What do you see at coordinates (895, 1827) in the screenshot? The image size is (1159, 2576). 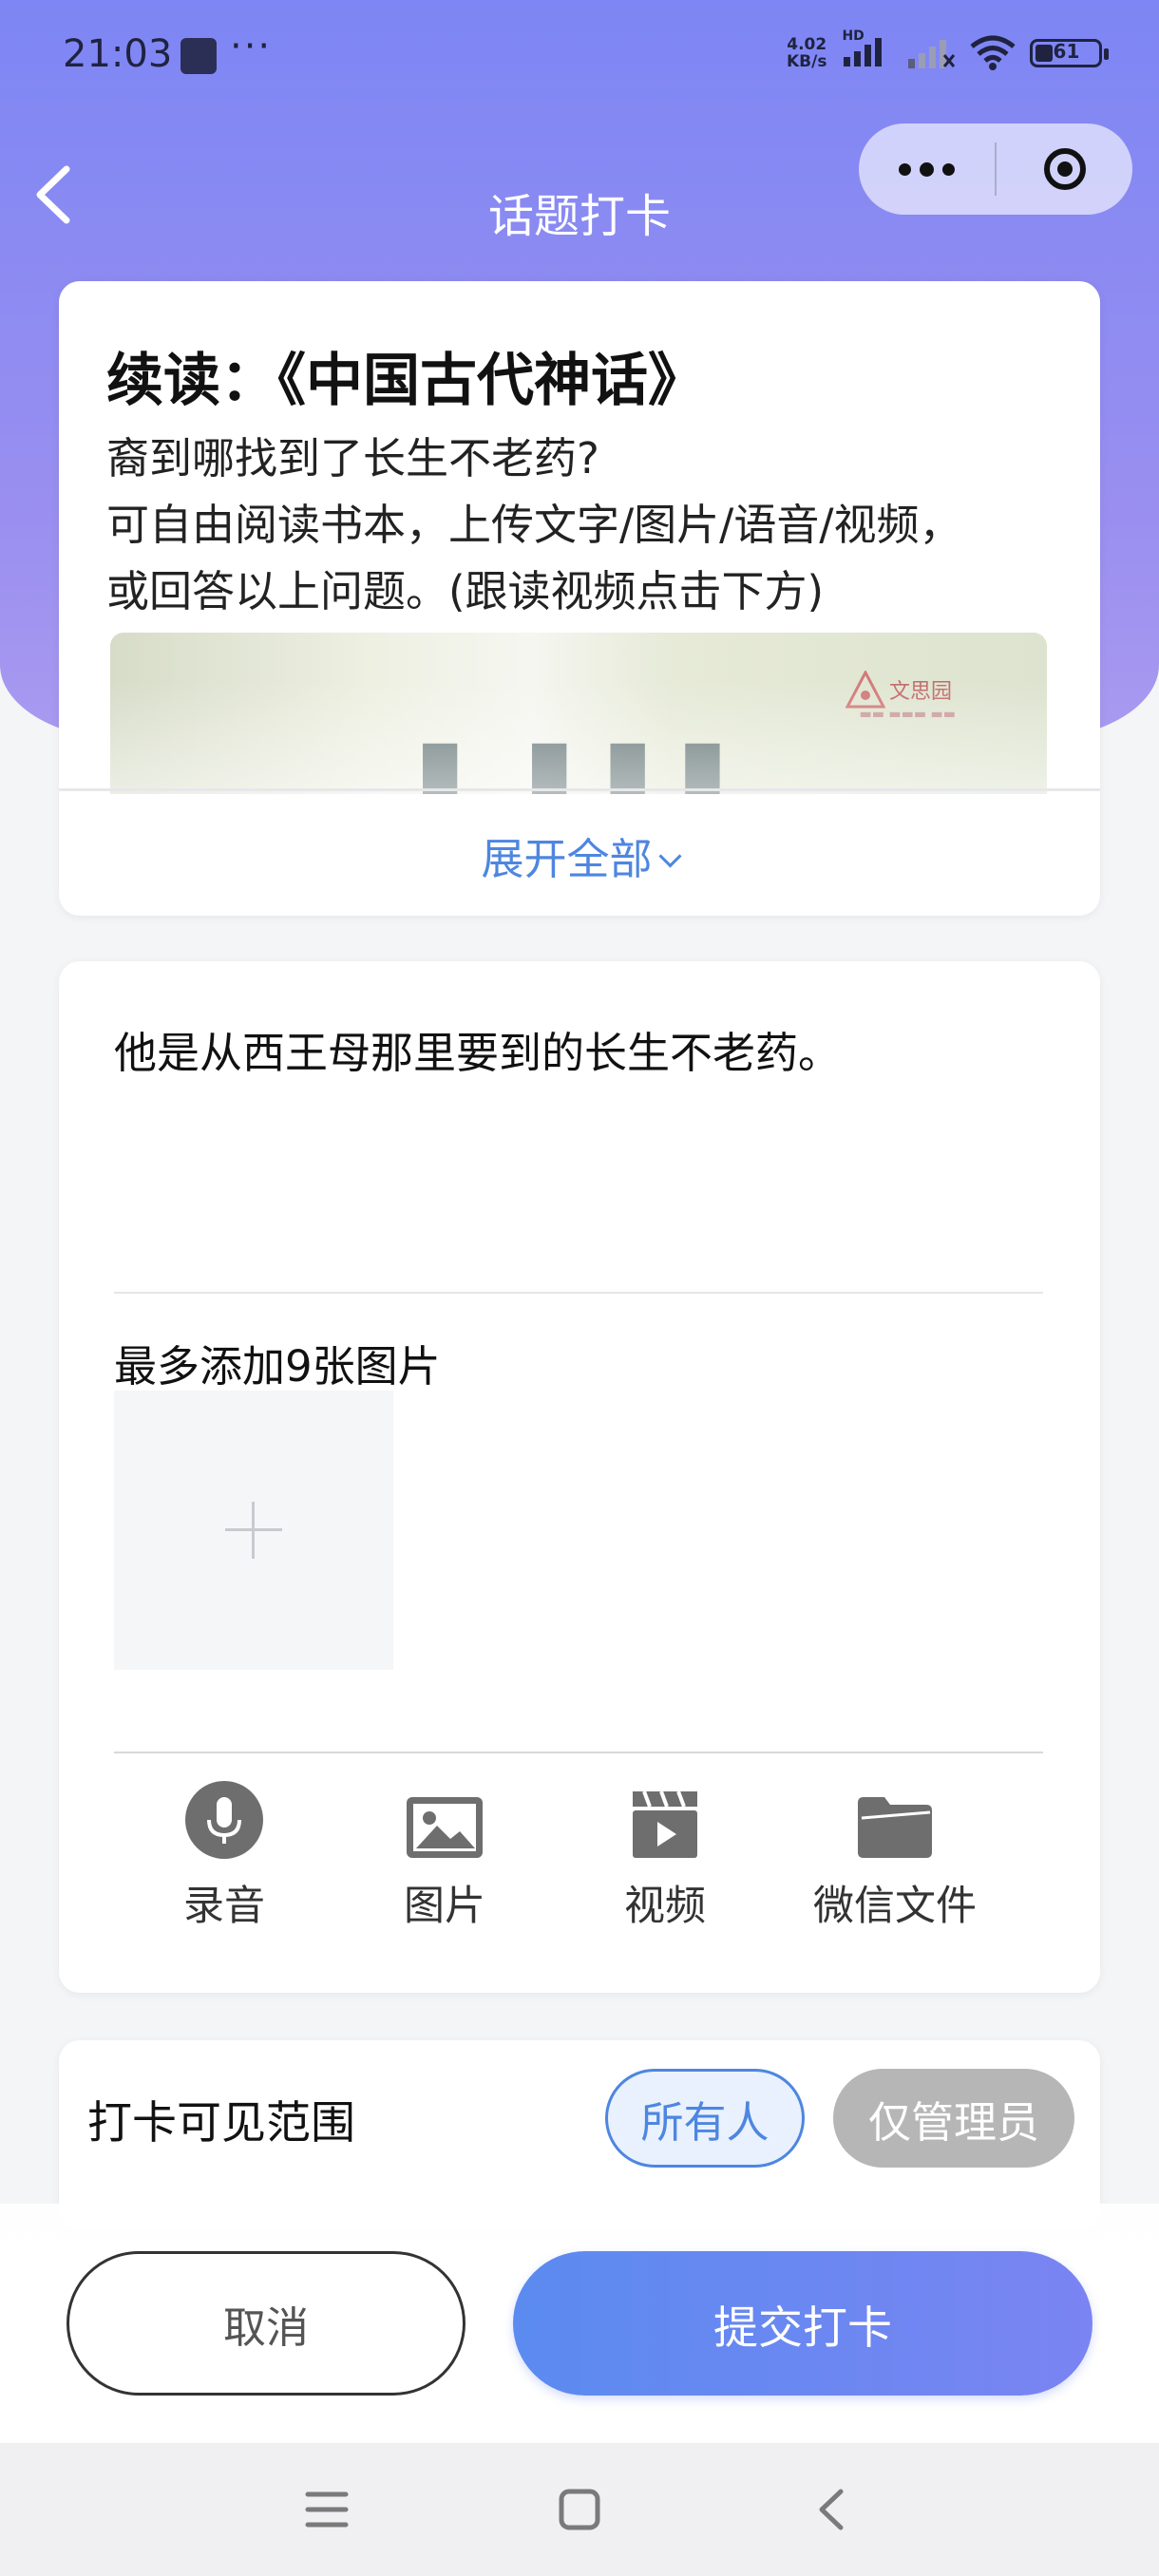 I see `folder-icon` at bounding box center [895, 1827].